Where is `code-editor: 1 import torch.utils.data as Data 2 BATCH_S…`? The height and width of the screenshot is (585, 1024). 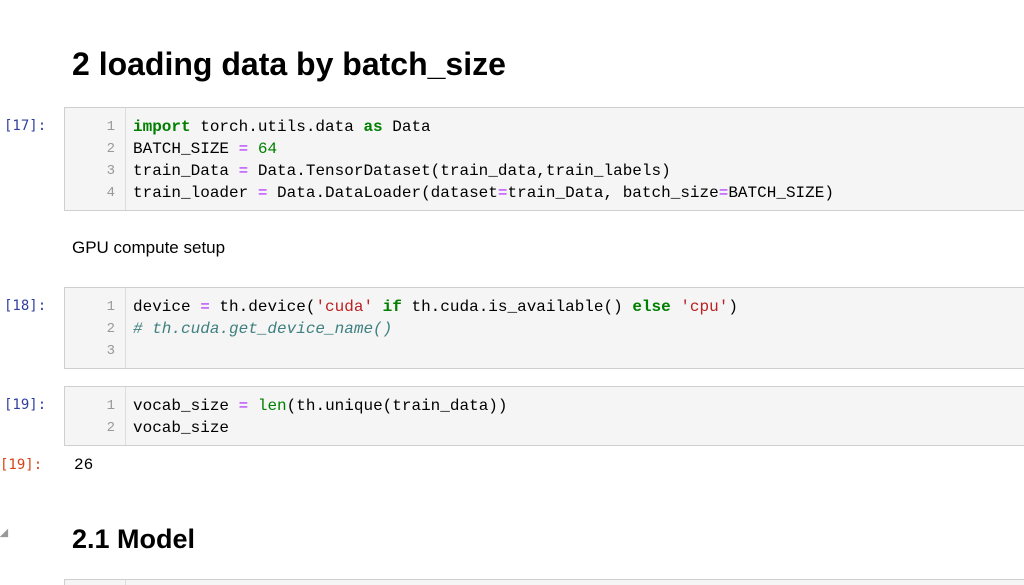
code-editor: 1 import torch.utils.data as Data 2 BATCH_S… is located at coordinates (544, 160).